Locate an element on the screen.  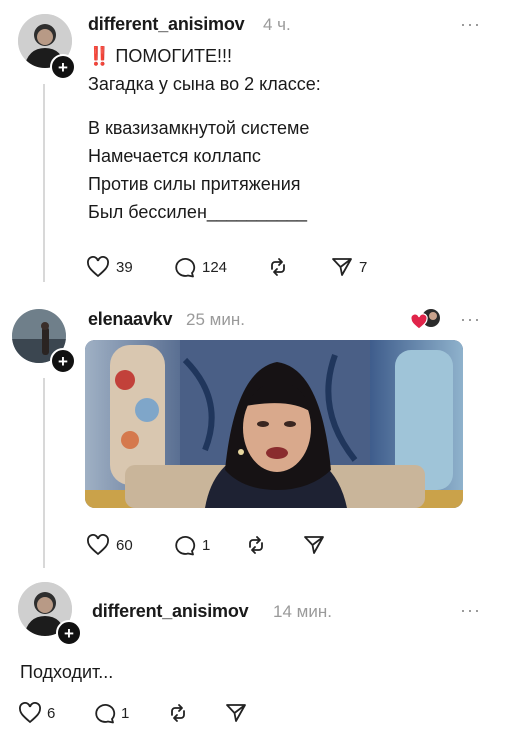
post-actions: 39 124 7 is located at coordinates (226, 267).